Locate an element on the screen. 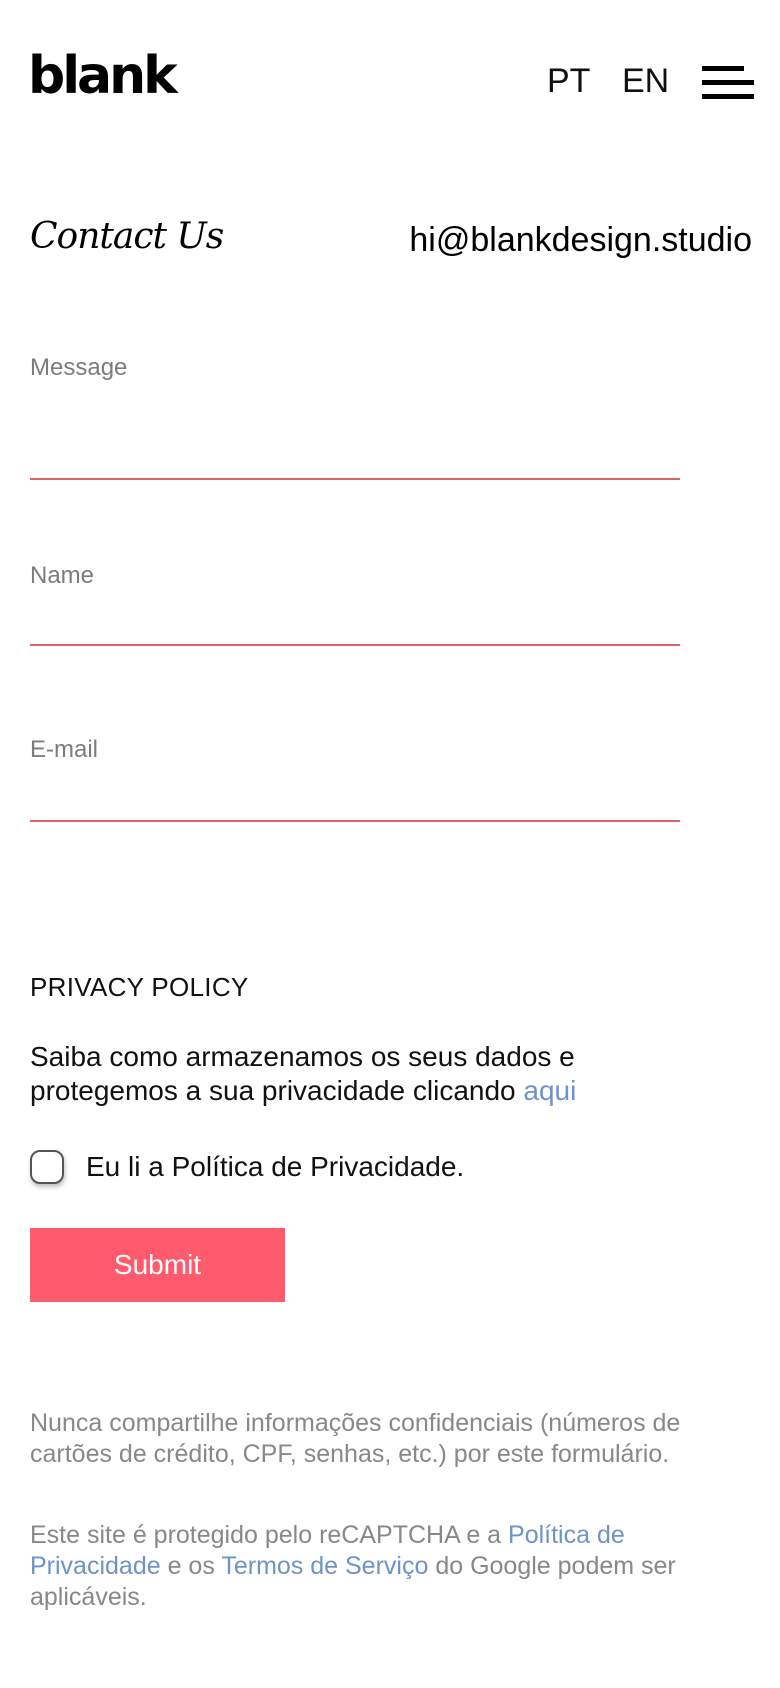  site-header: blank PT EN is located at coordinates (390, 85).